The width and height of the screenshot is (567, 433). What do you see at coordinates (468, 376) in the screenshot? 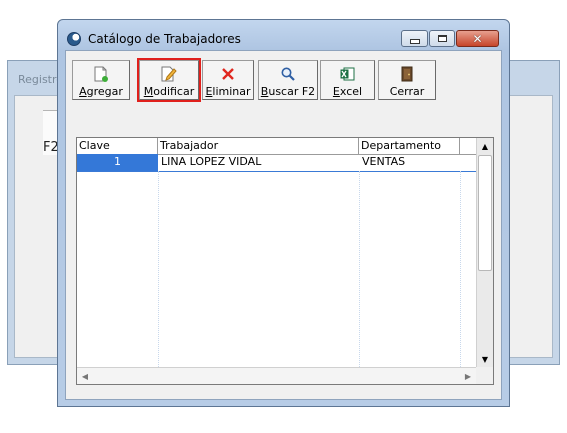
I see `scroll-right-icon: ▶` at bounding box center [468, 376].